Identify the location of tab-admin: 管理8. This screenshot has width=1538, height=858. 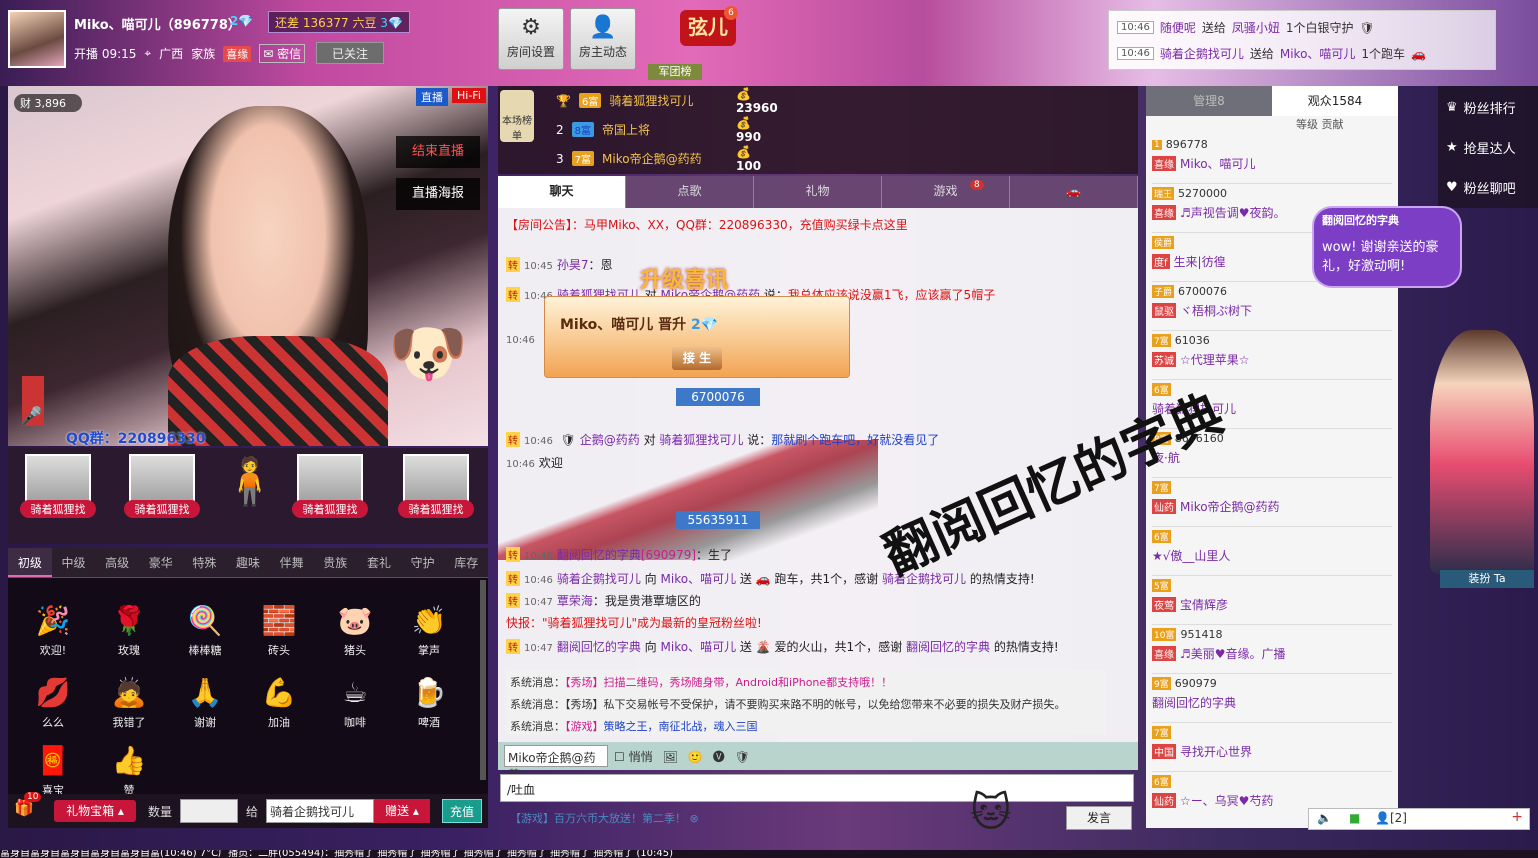
(1209, 101).